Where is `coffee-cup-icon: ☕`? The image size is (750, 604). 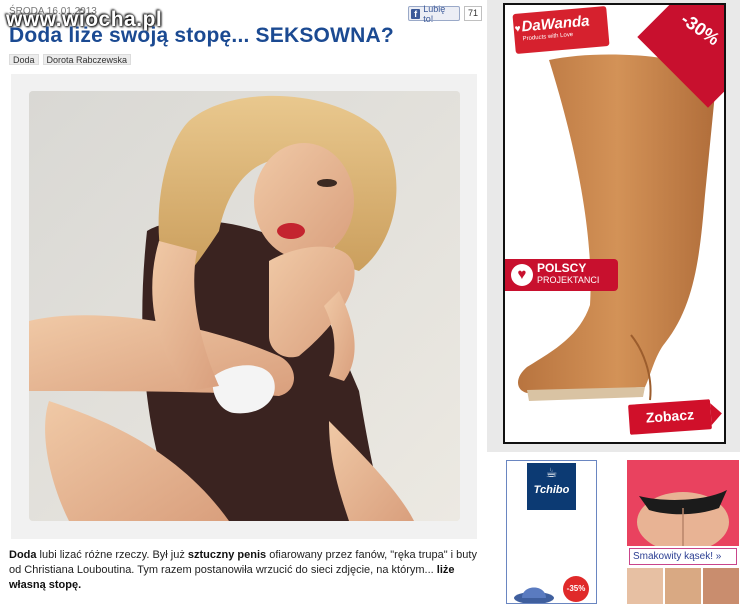
coffee-cup-icon: ☕ is located at coordinates (551, 472).